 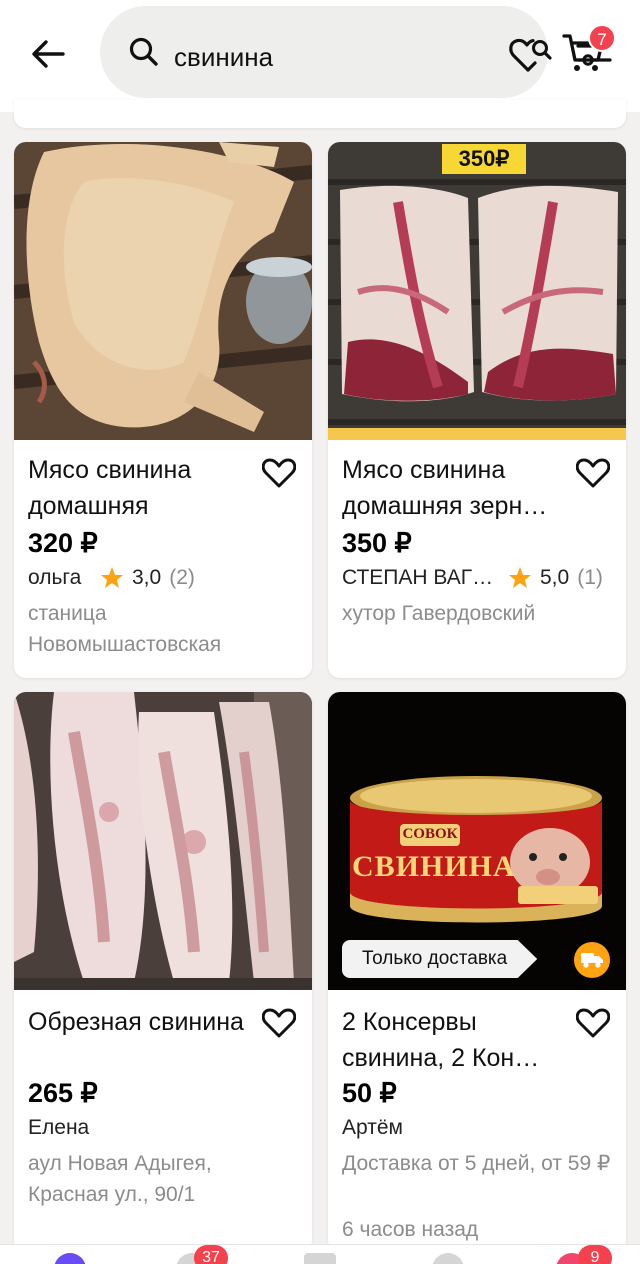 What do you see at coordinates (448, 1258) in the screenshot?
I see `nav-messages-icon` at bounding box center [448, 1258].